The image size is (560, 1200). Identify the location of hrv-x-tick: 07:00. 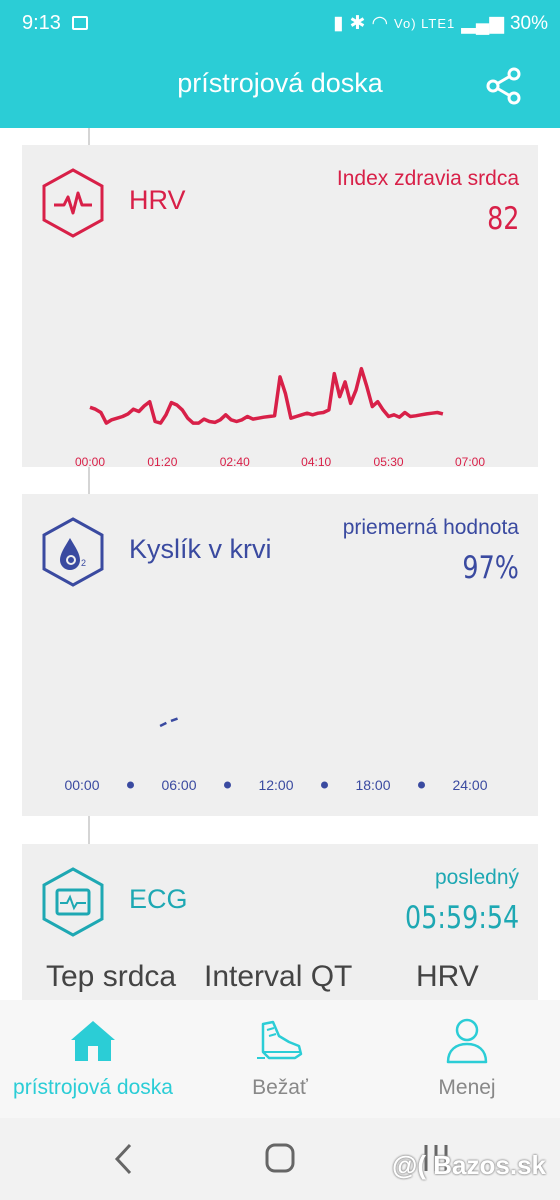
(470, 462).